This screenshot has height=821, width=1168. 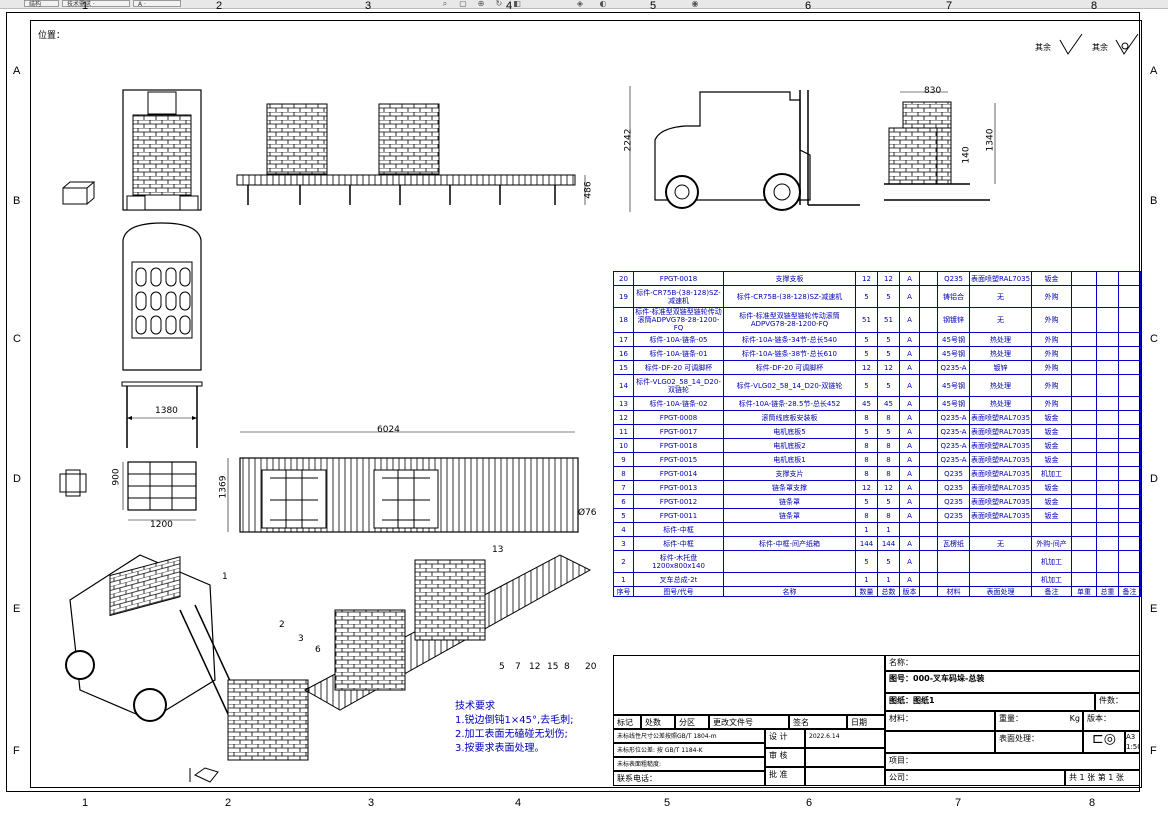 I want to click on bom-cell: 支撑支板, so click(x=789, y=278).